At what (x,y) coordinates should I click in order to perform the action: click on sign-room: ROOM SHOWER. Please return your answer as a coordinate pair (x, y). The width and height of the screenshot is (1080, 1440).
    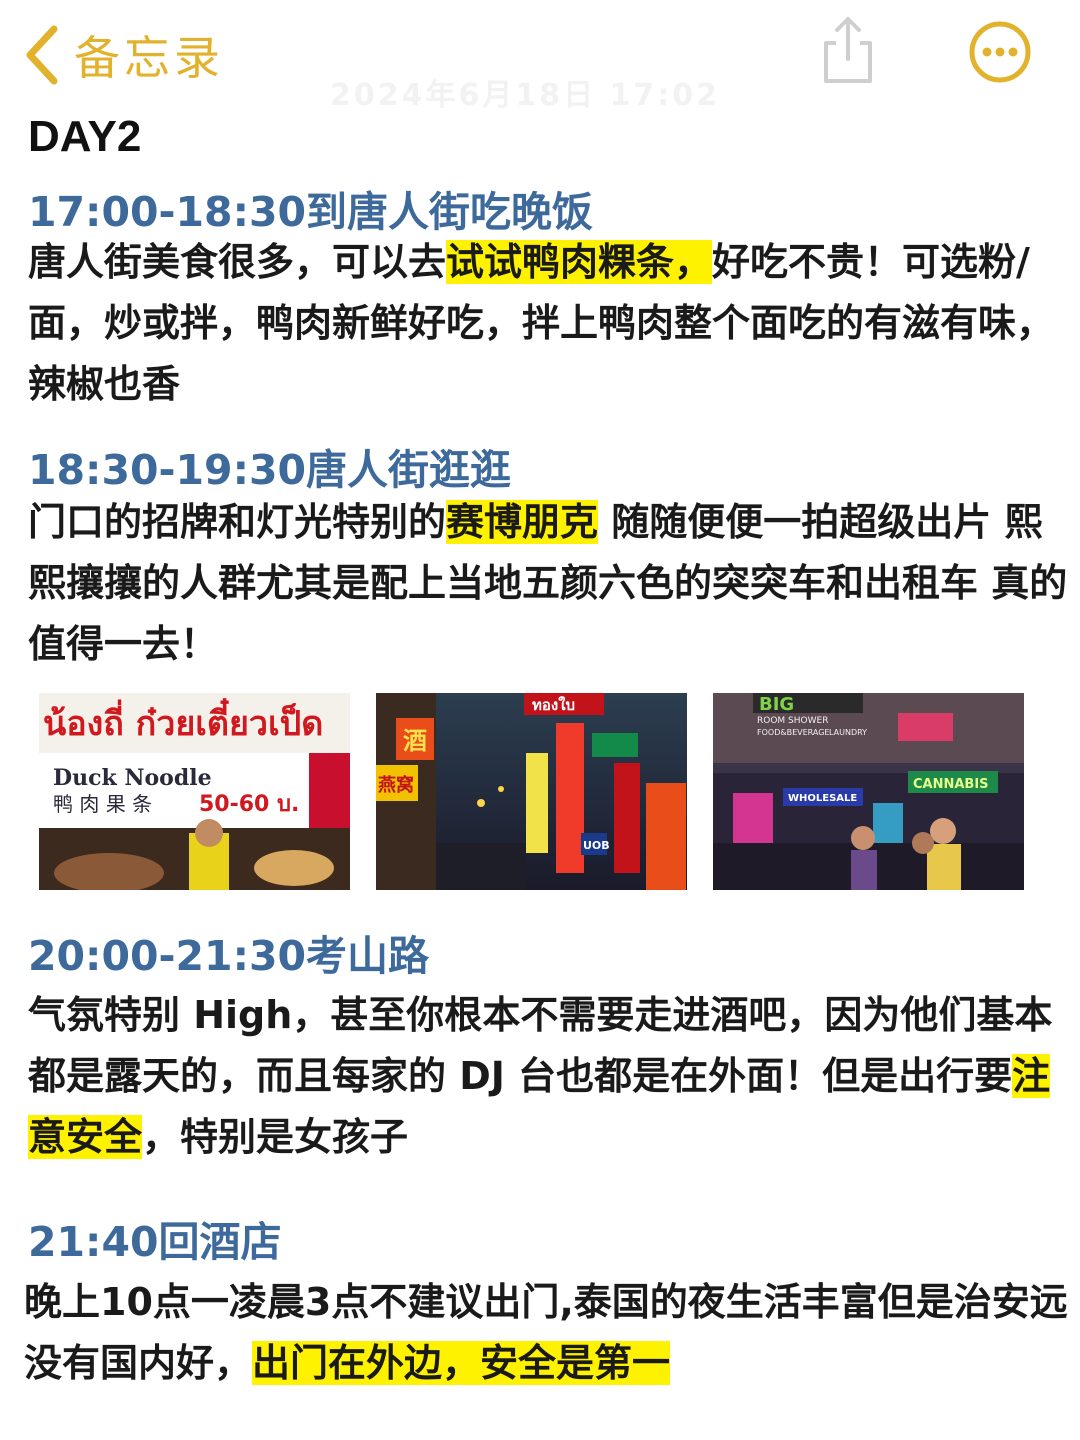
    Looking at the image, I should click on (792, 721).